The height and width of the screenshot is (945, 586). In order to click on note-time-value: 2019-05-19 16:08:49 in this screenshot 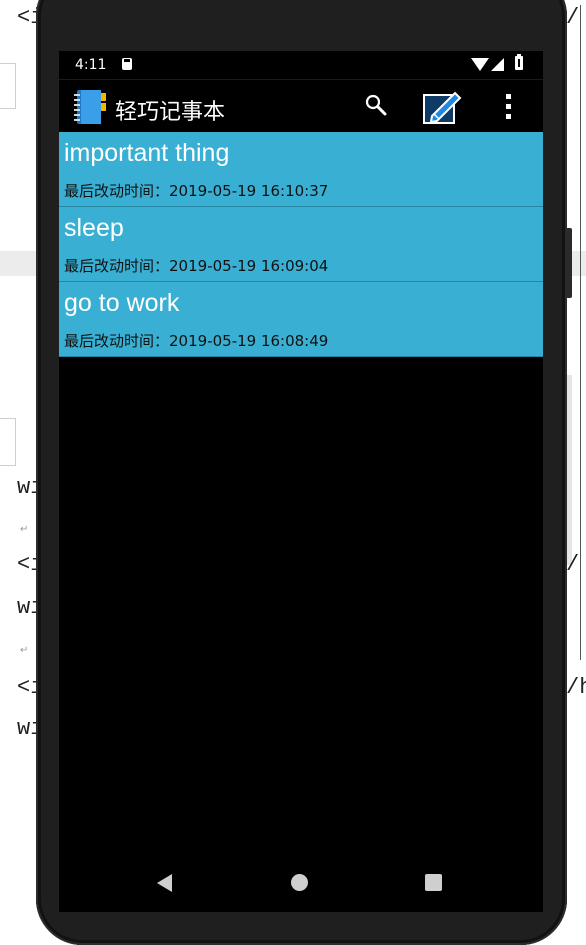, I will do `click(249, 341)`.